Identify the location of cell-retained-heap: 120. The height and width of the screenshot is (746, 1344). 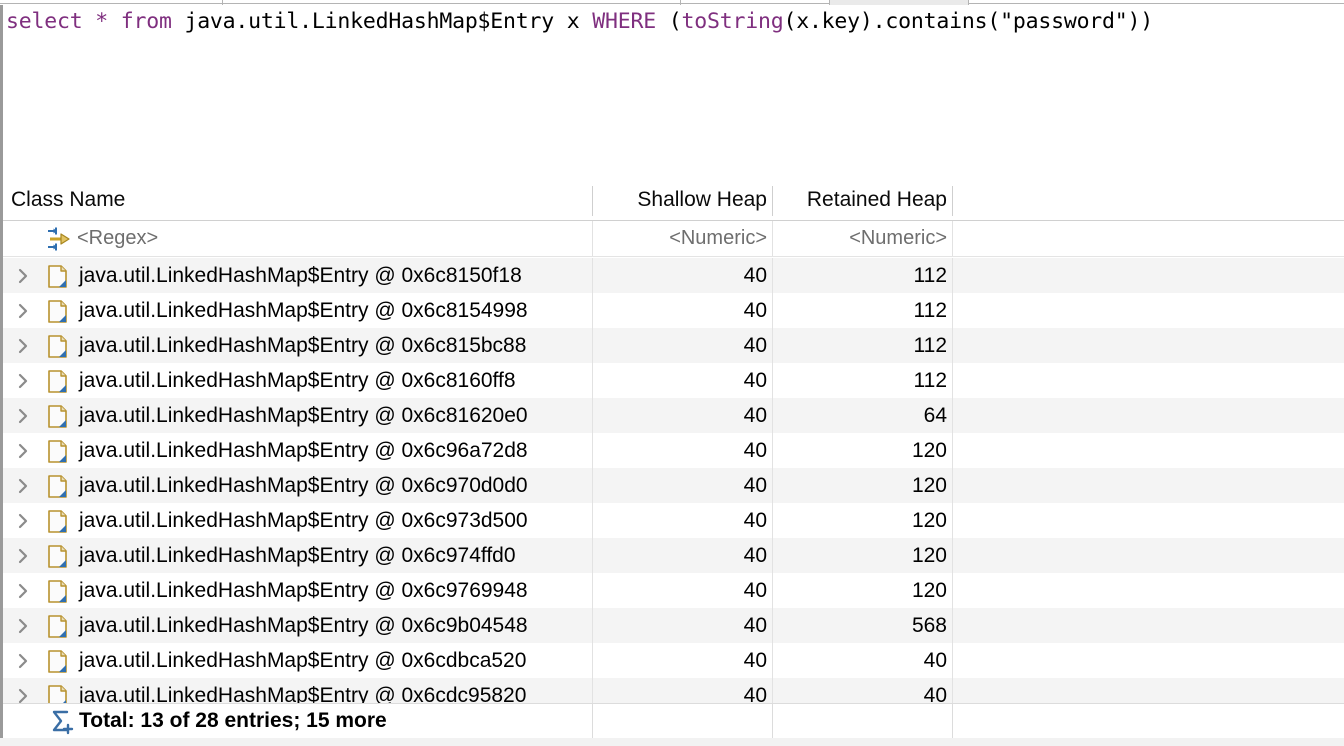
(929, 450).